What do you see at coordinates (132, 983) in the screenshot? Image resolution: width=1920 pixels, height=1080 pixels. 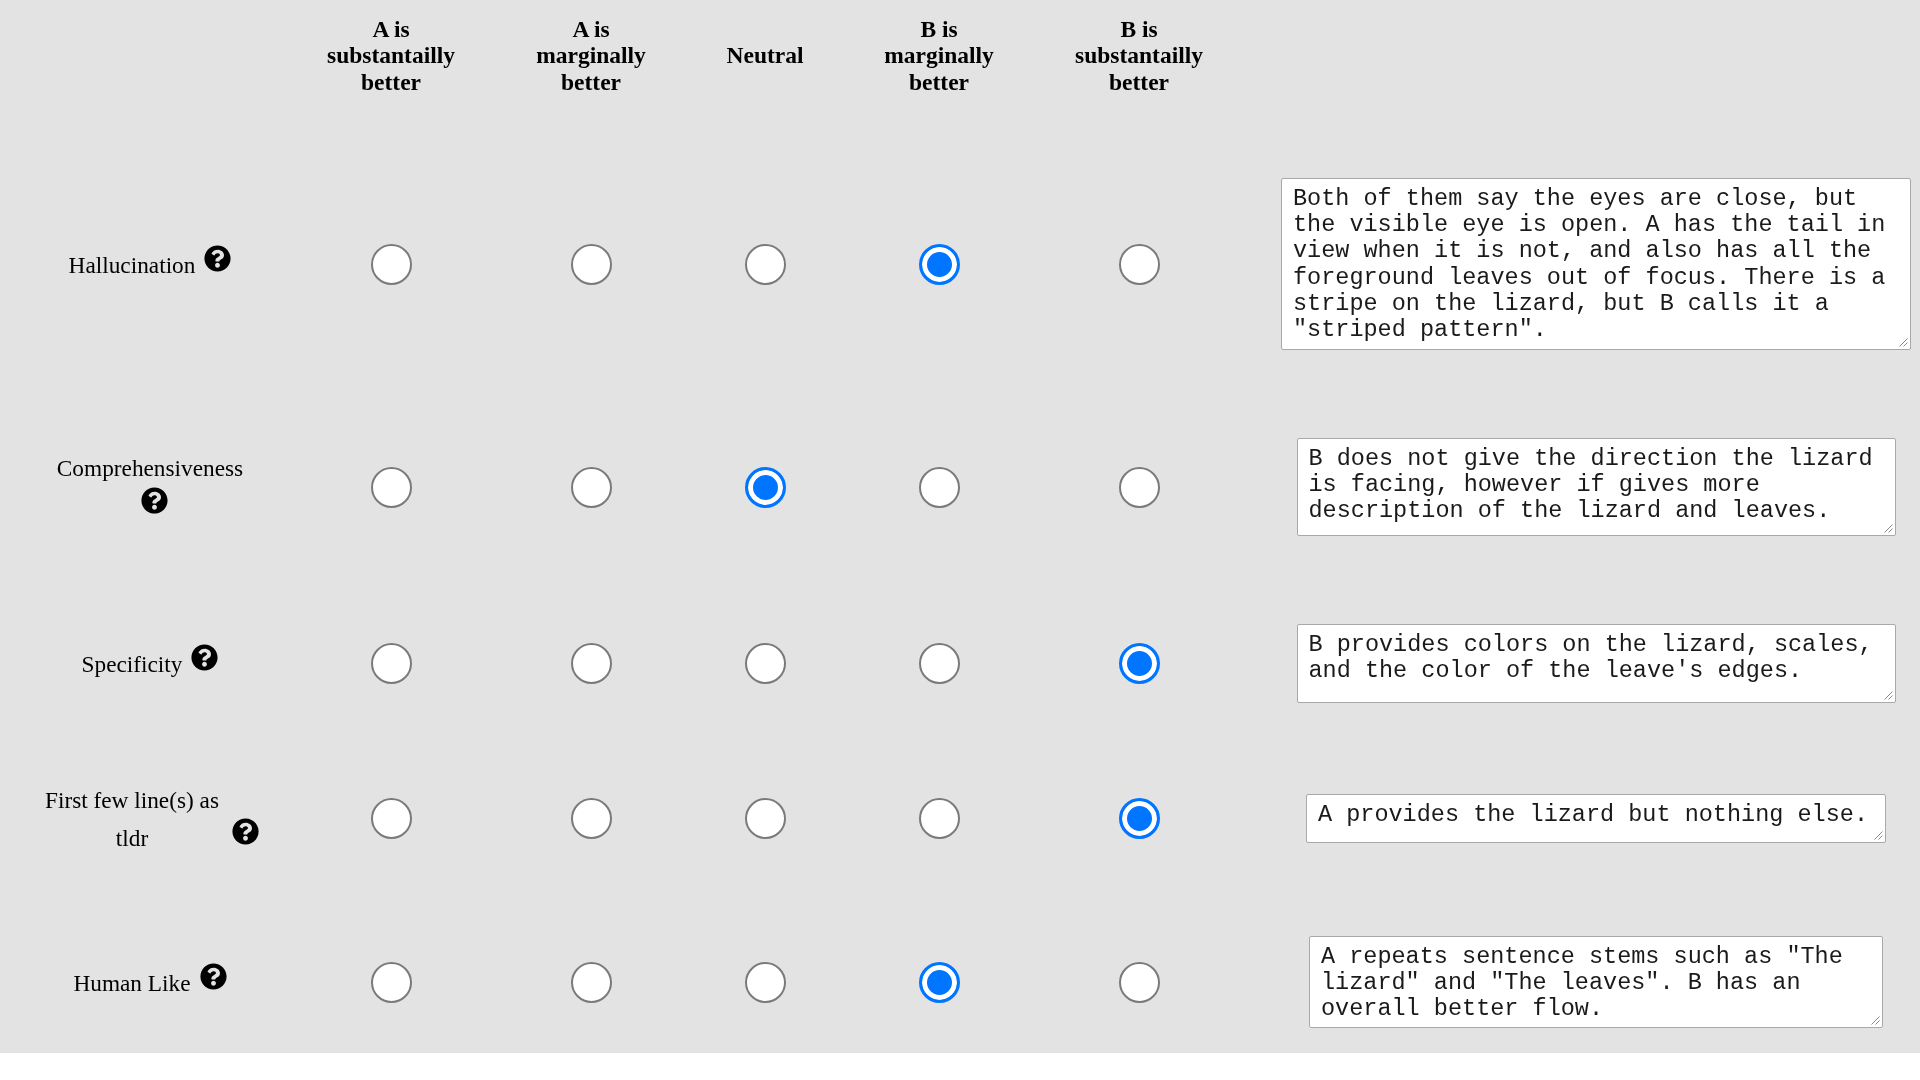 I see `criterion-label: Human Like` at bounding box center [132, 983].